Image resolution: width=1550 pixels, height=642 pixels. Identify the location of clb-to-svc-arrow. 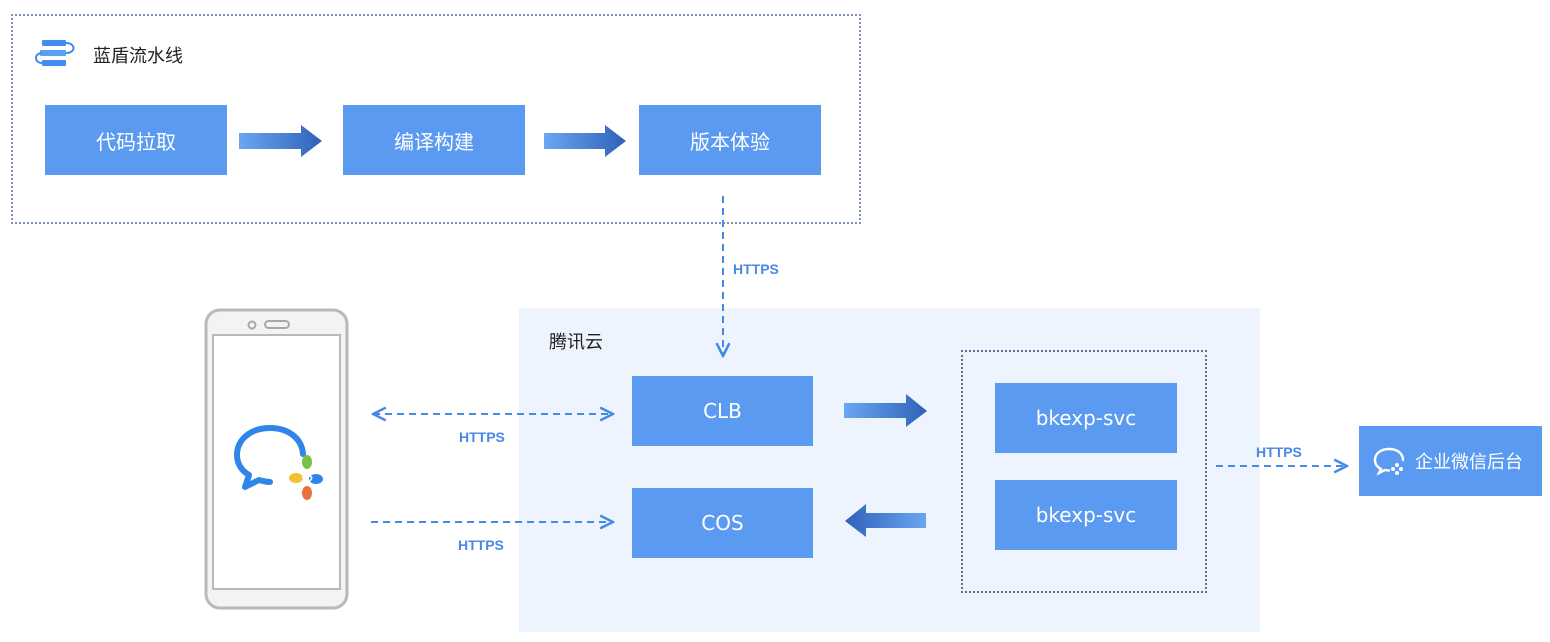
(885, 410).